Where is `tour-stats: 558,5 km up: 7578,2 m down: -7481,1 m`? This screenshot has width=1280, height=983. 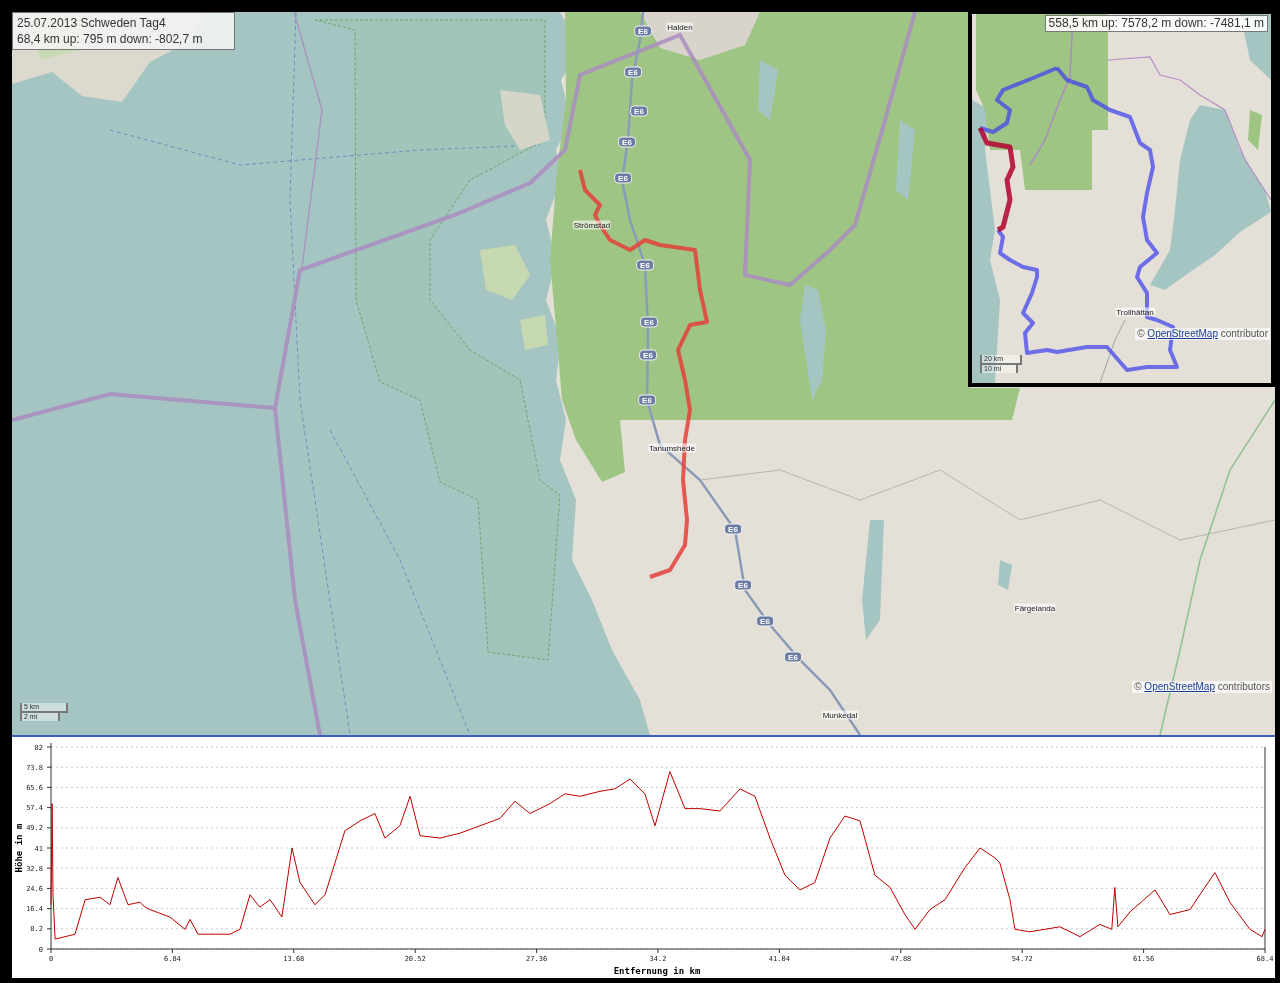 tour-stats: 558,5 km up: 7578,2 m down: -7481,1 m is located at coordinates (1156, 23).